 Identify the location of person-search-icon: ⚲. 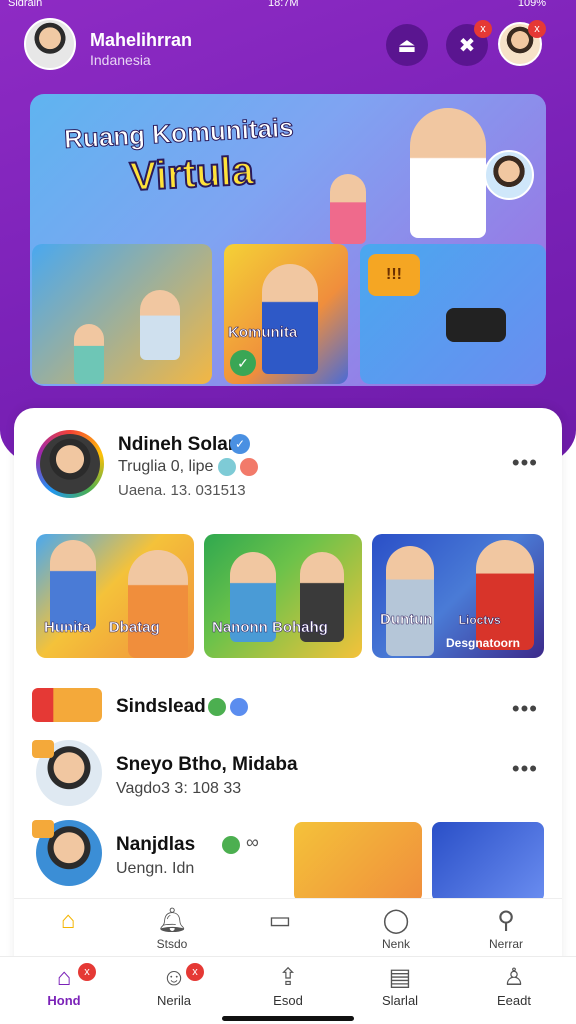
(506, 920).